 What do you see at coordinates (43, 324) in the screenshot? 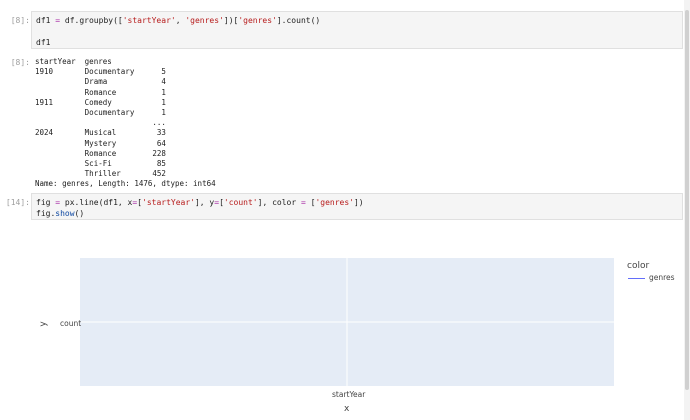
I see `y-axis-title: y` at bounding box center [43, 324].